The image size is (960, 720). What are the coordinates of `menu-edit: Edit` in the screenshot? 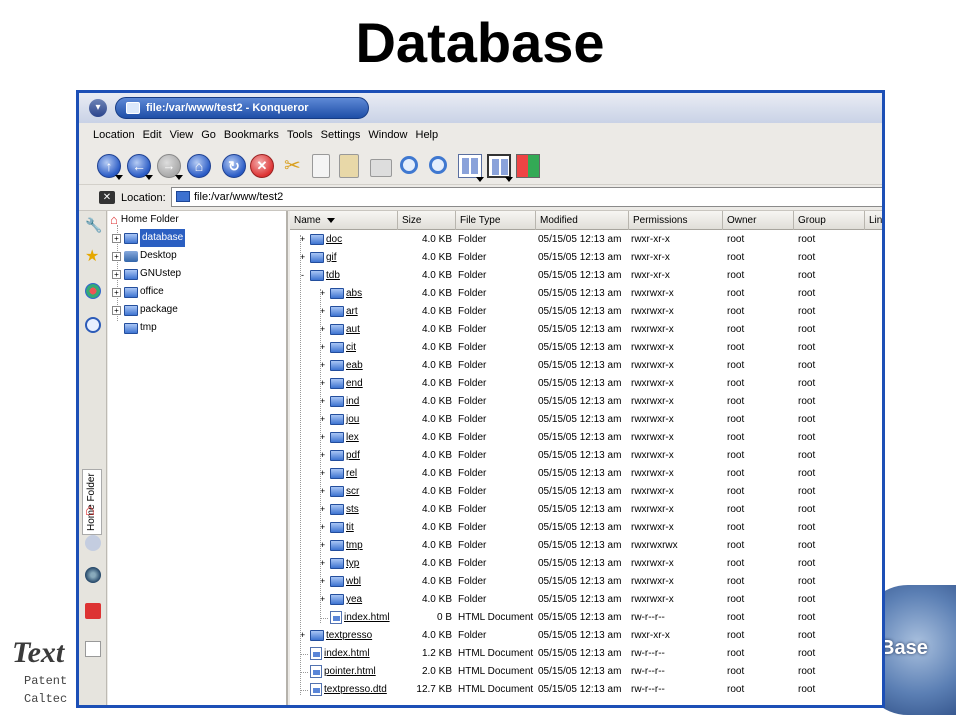 It's located at (152, 135).